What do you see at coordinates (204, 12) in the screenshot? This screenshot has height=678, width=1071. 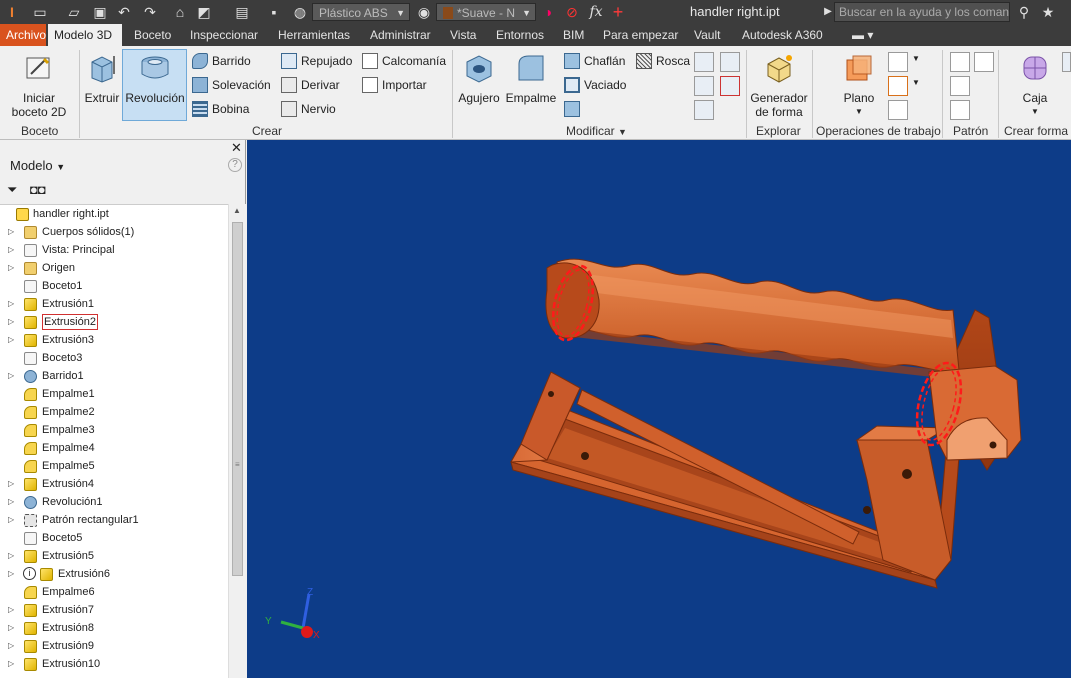 I see `update-icon: ◩` at bounding box center [204, 12].